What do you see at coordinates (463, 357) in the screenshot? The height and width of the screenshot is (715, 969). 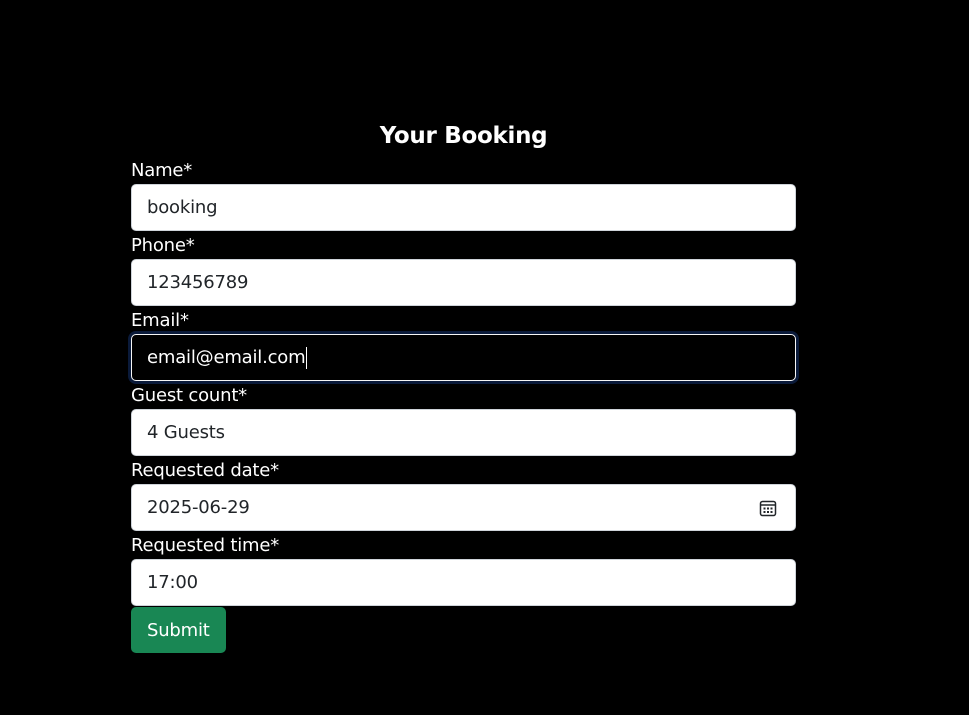 I see `email-field: email@email.com` at bounding box center [463, 357].